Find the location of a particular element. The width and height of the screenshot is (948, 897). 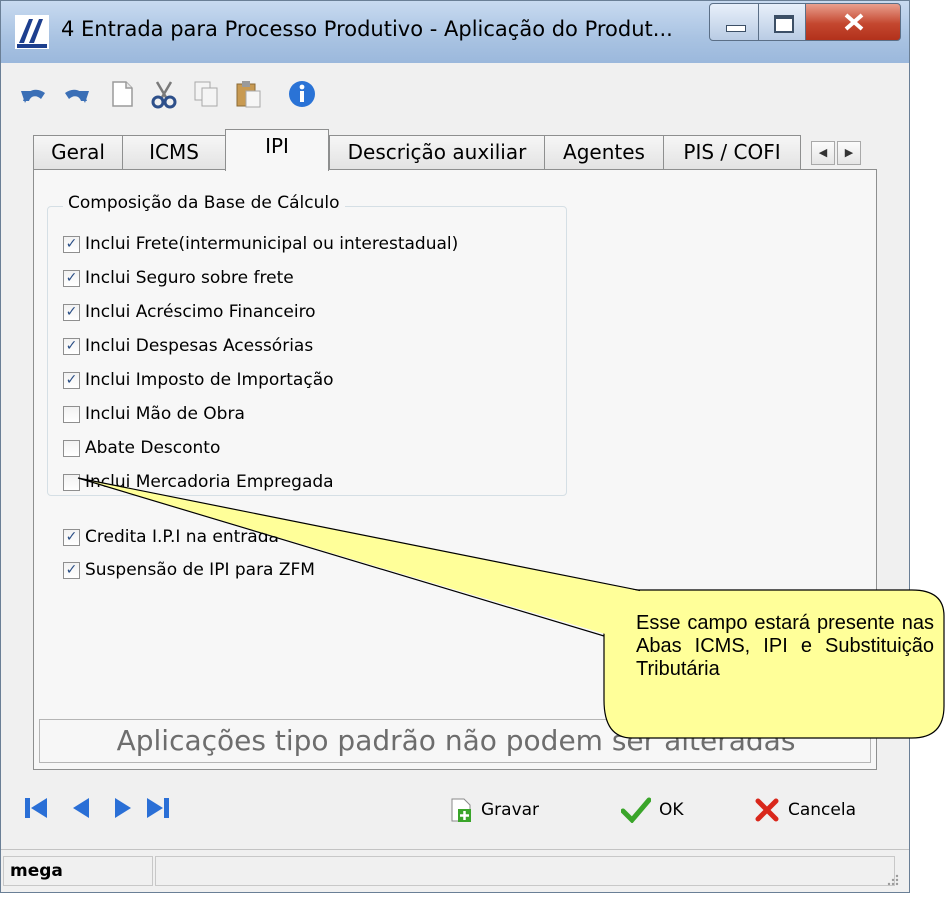

tab-scroll-right-button: ▶ is located at coordinates (849, 153).